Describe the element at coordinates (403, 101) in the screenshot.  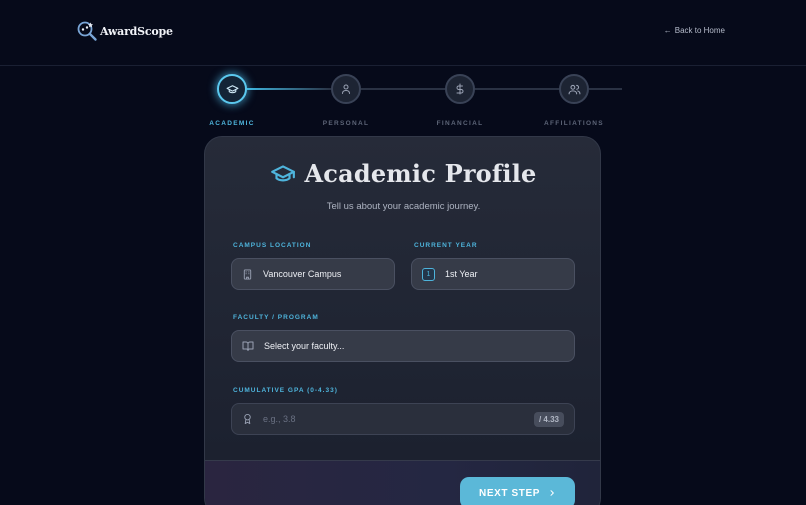
I see `progress-stepper: ACADEMIC PERSONAL FINANCIAL AFFILIATIONS` at that location.